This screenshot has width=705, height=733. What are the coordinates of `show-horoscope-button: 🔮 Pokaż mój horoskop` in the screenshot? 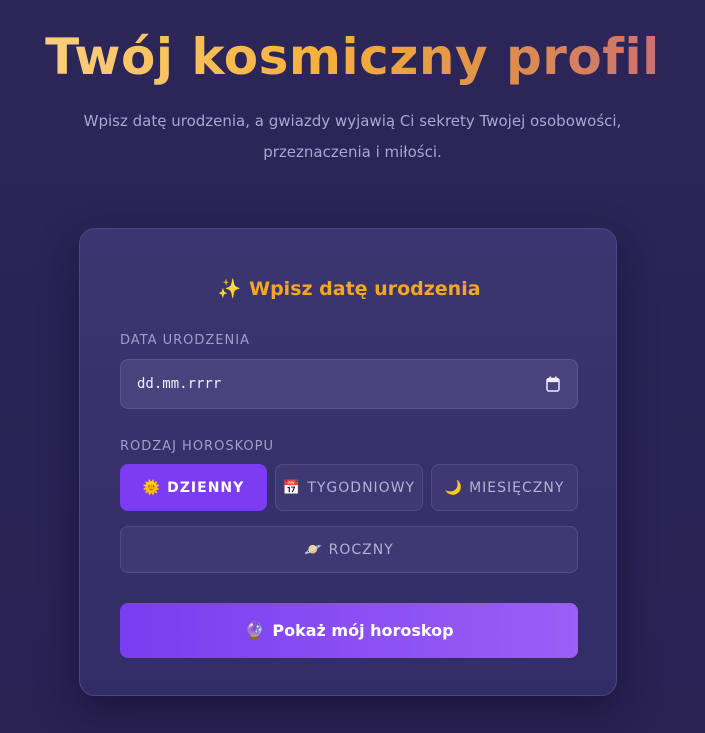 It's located at (349, 630).